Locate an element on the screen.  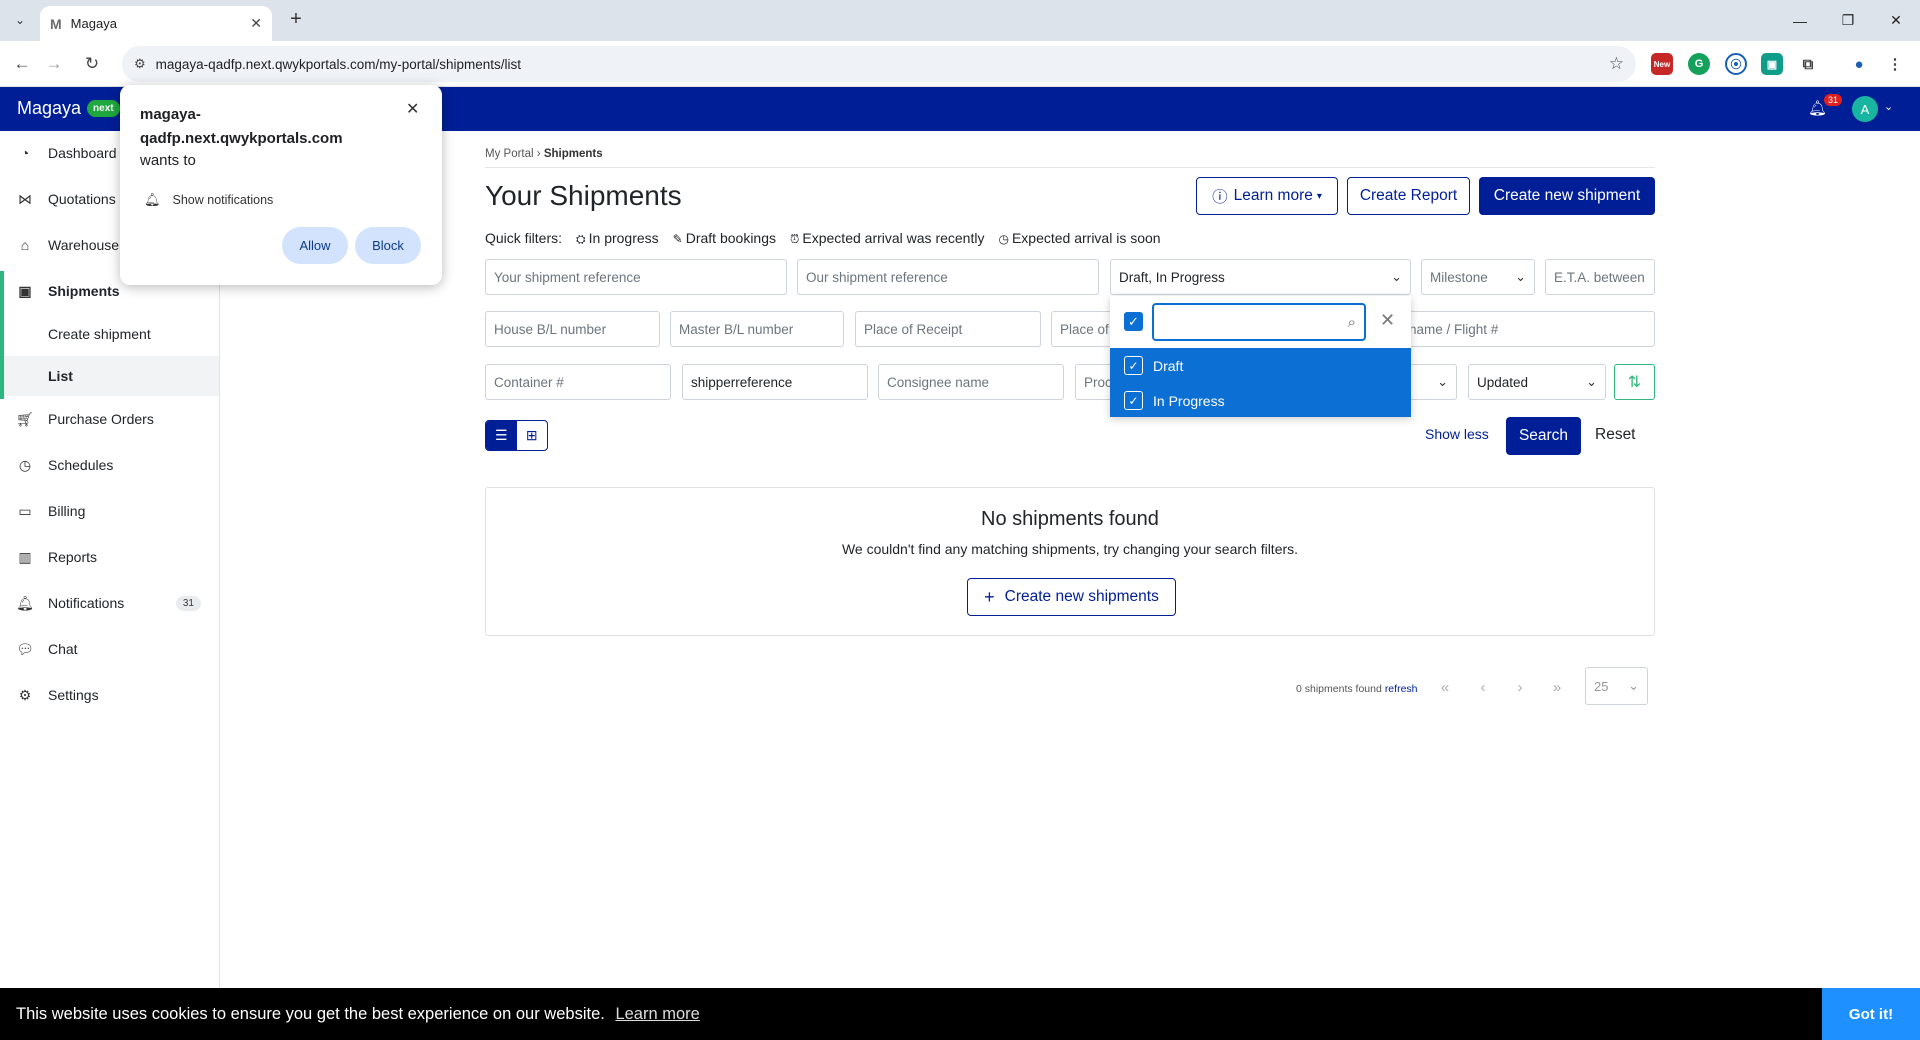
tab-search-chevron-icon: ⌄ is located at coordinates (20, 20).